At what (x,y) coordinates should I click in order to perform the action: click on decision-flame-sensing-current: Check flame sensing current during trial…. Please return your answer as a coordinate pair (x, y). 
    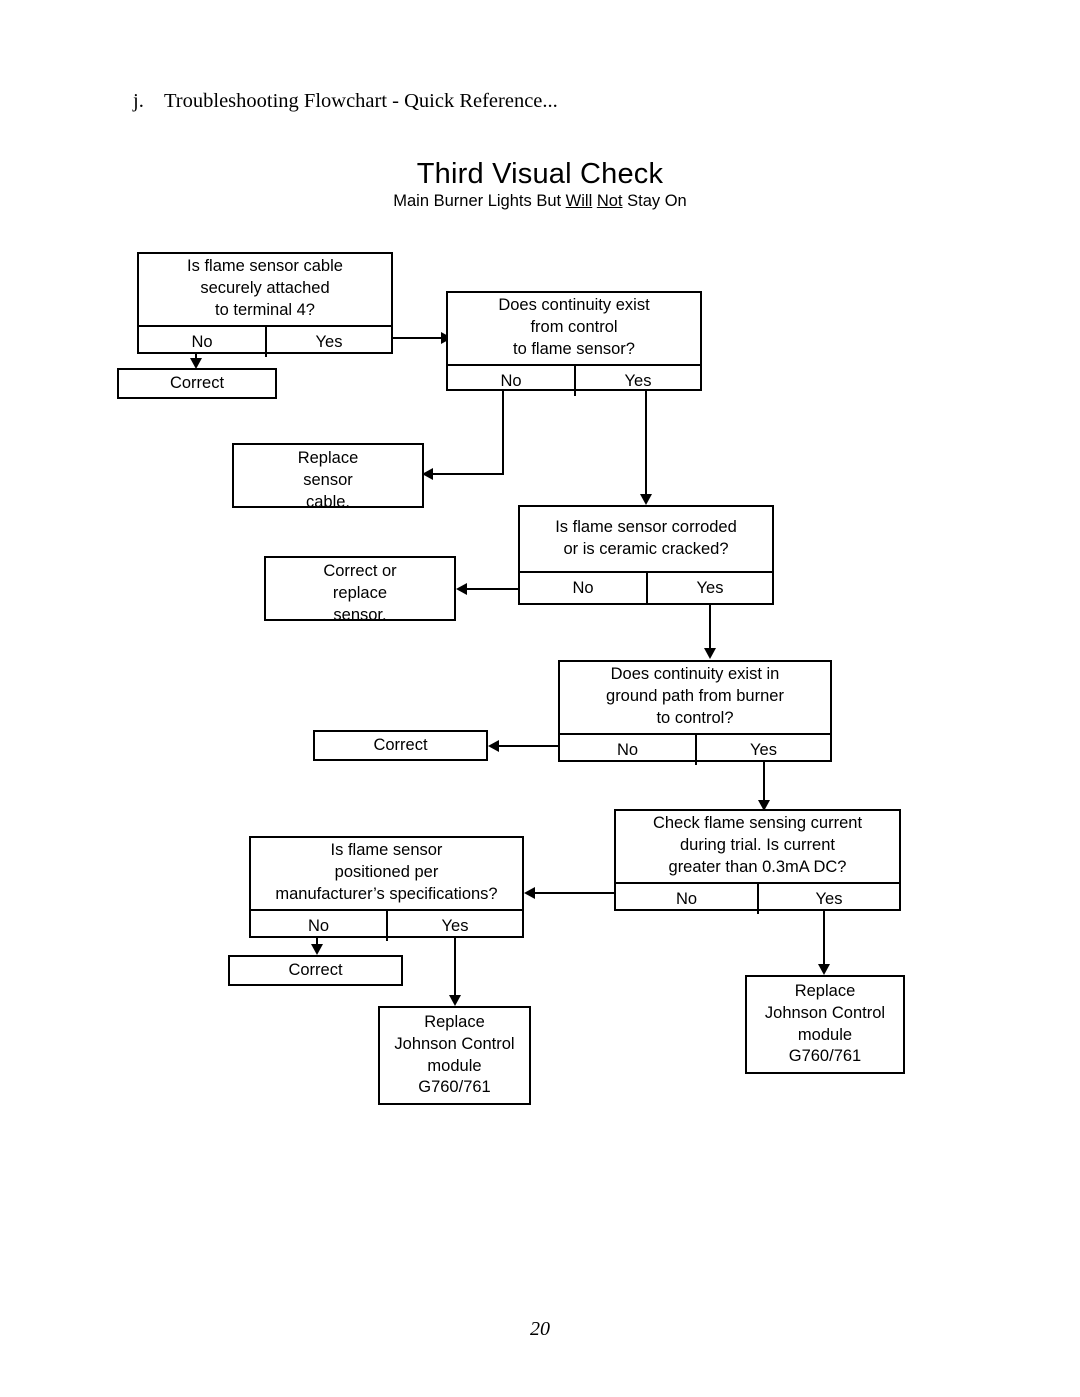
    Looking at the image, I should click on (757, 861).